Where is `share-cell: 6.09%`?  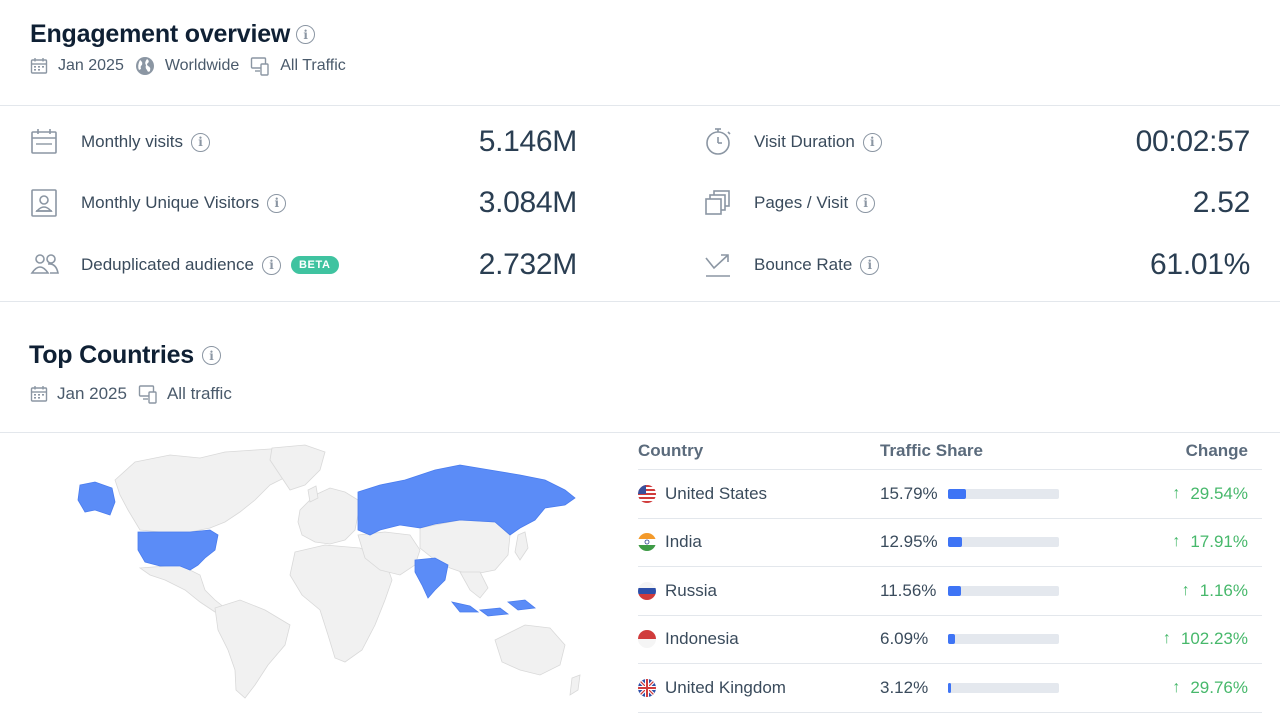
share-cell: 6.09% is located at coordinates (1010, 639).